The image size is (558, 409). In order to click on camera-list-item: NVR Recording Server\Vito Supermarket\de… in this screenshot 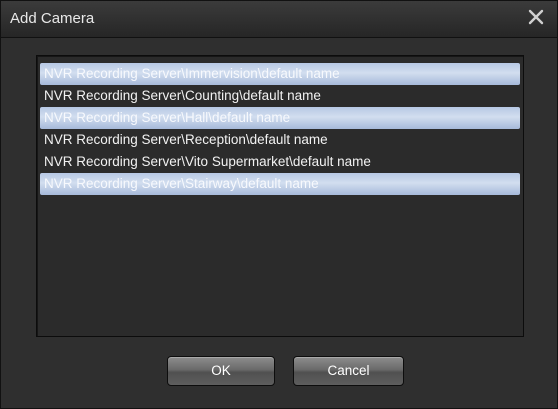, I will do `click(280, 162)`.